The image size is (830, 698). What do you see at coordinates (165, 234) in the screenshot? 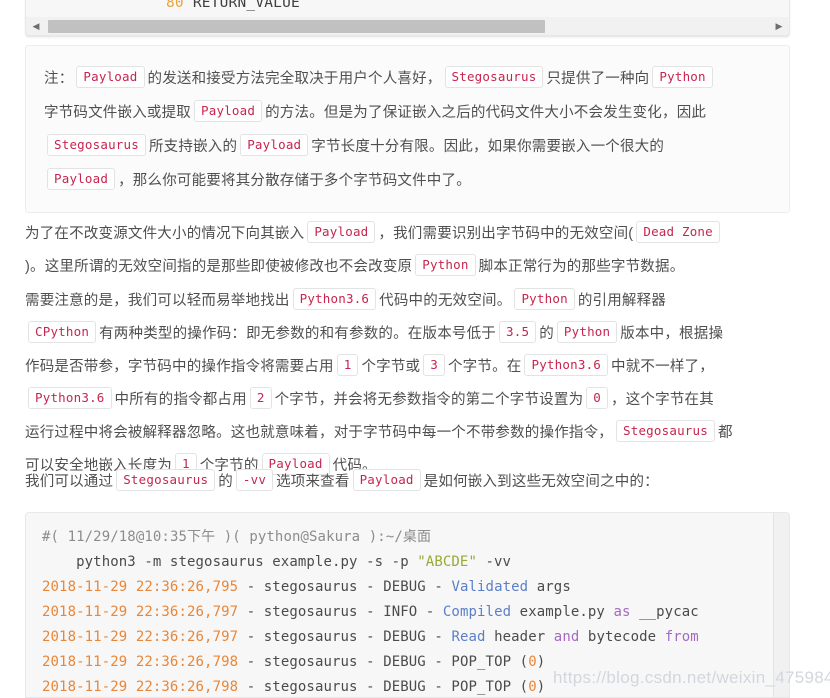
I see `text-run: 为了在不改变源文件大小的情况下向其嵌入` at bounding box center [165, 234].